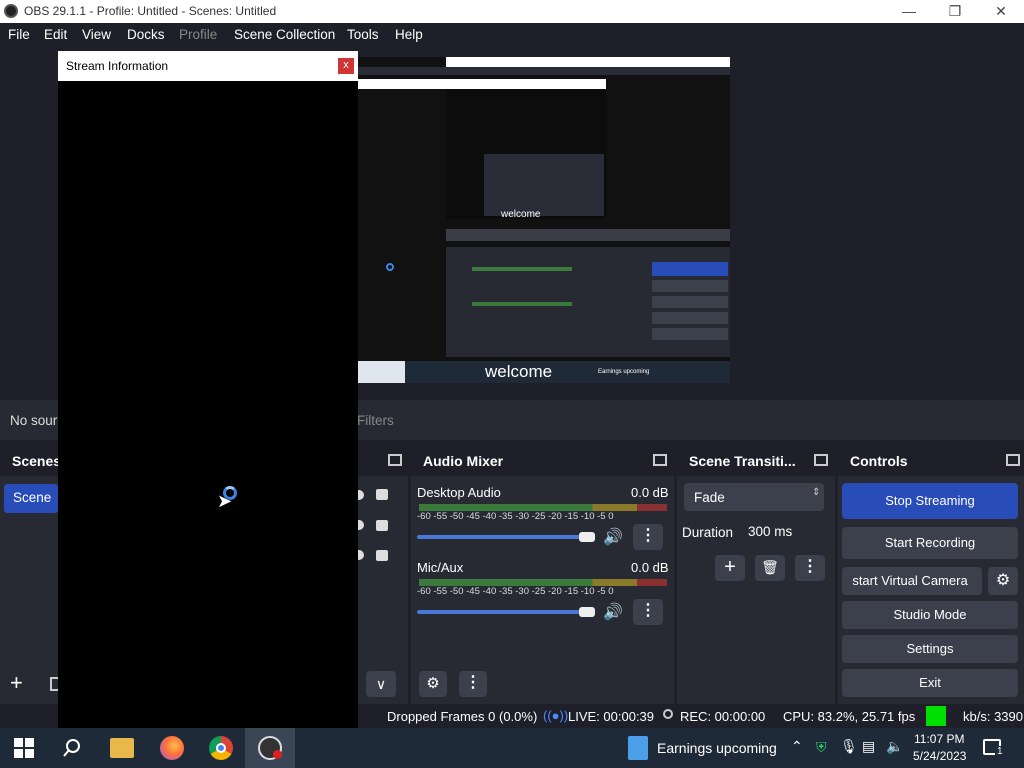 This screenshot has width=1024, height=768. What do you see at coordinates (993, 716) in the screenshot?
I see `bitrate: kb/s: 3390` at bounding box center [993, 716].